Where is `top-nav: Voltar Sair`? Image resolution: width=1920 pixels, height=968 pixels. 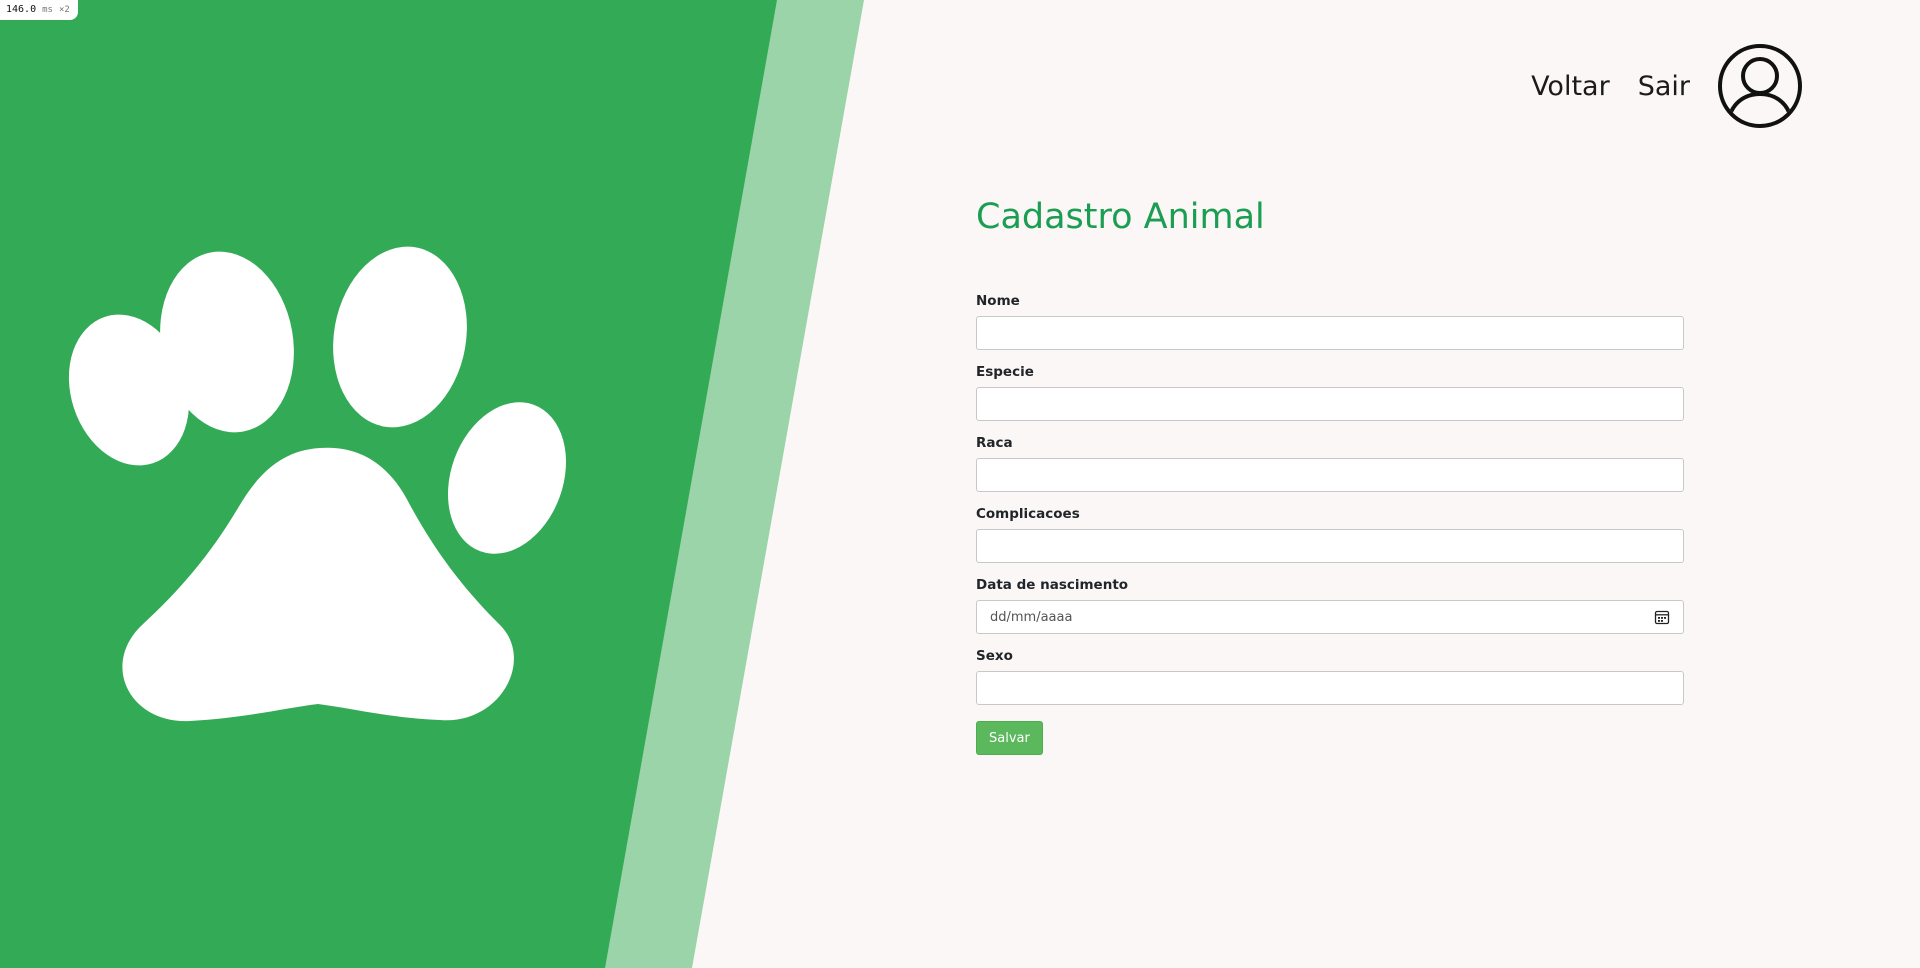 top-nav: Voltar Sair is located at coordinates (1666, 86).